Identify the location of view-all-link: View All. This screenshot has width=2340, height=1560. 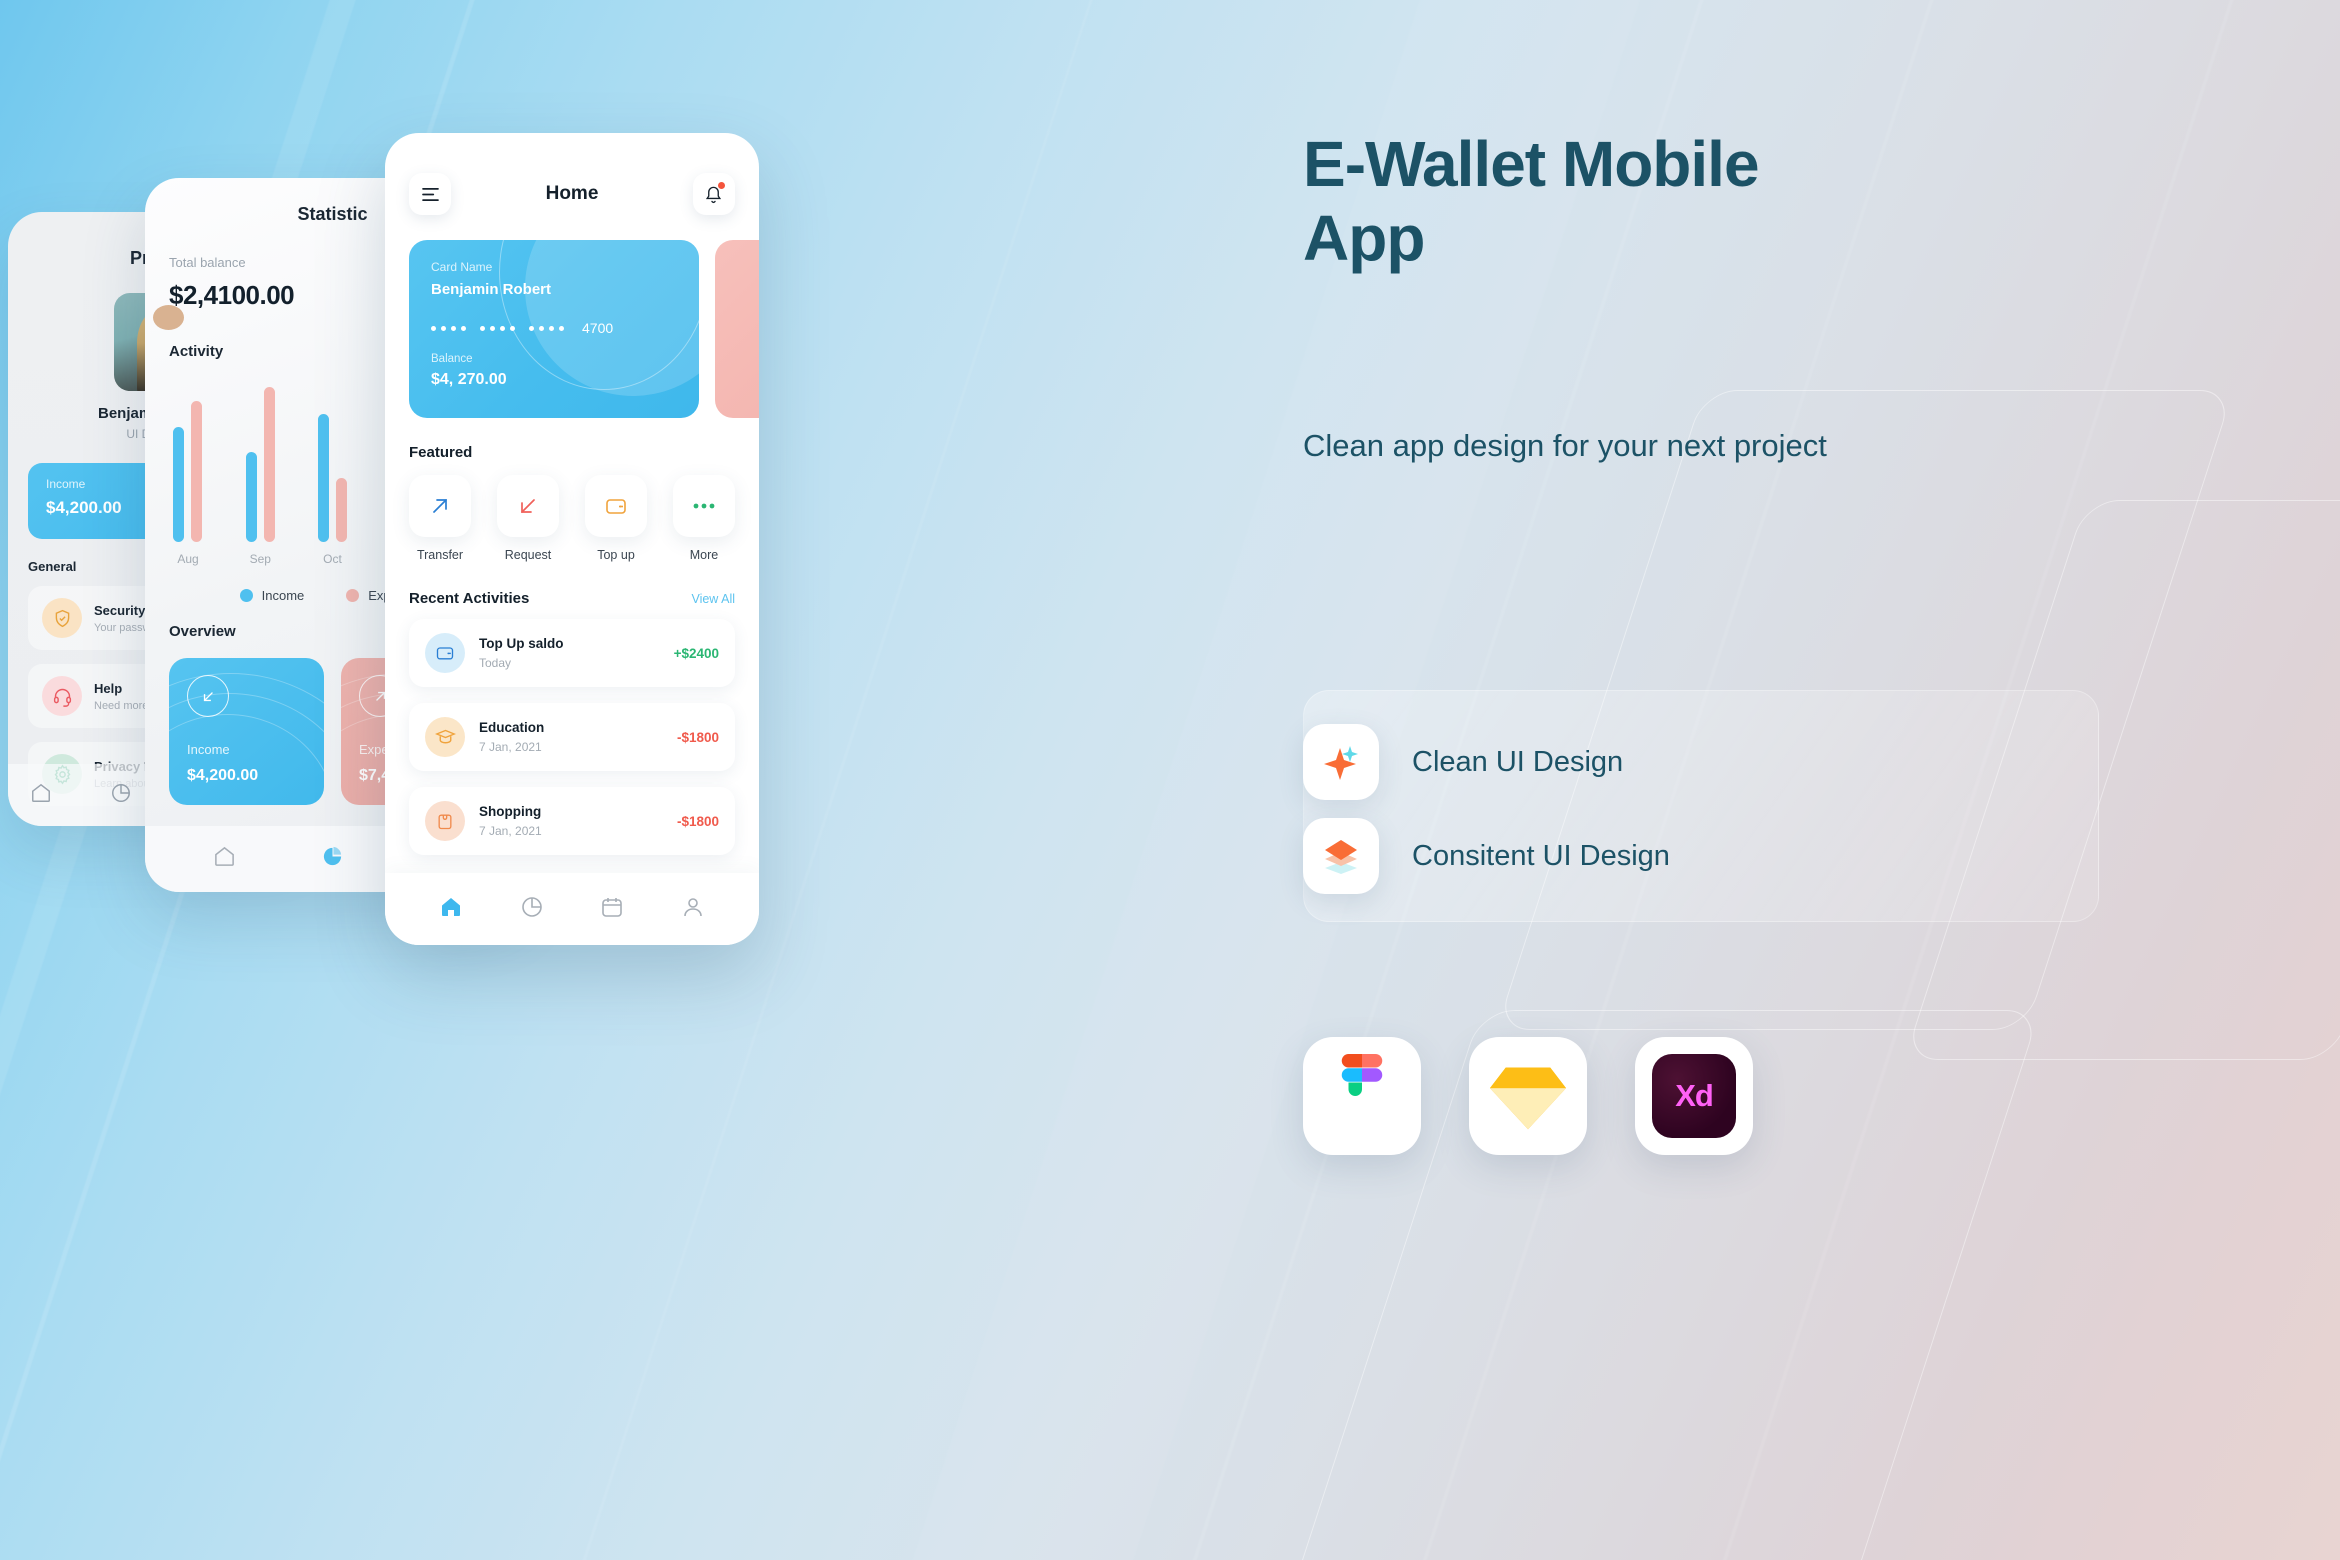
(713, 599).